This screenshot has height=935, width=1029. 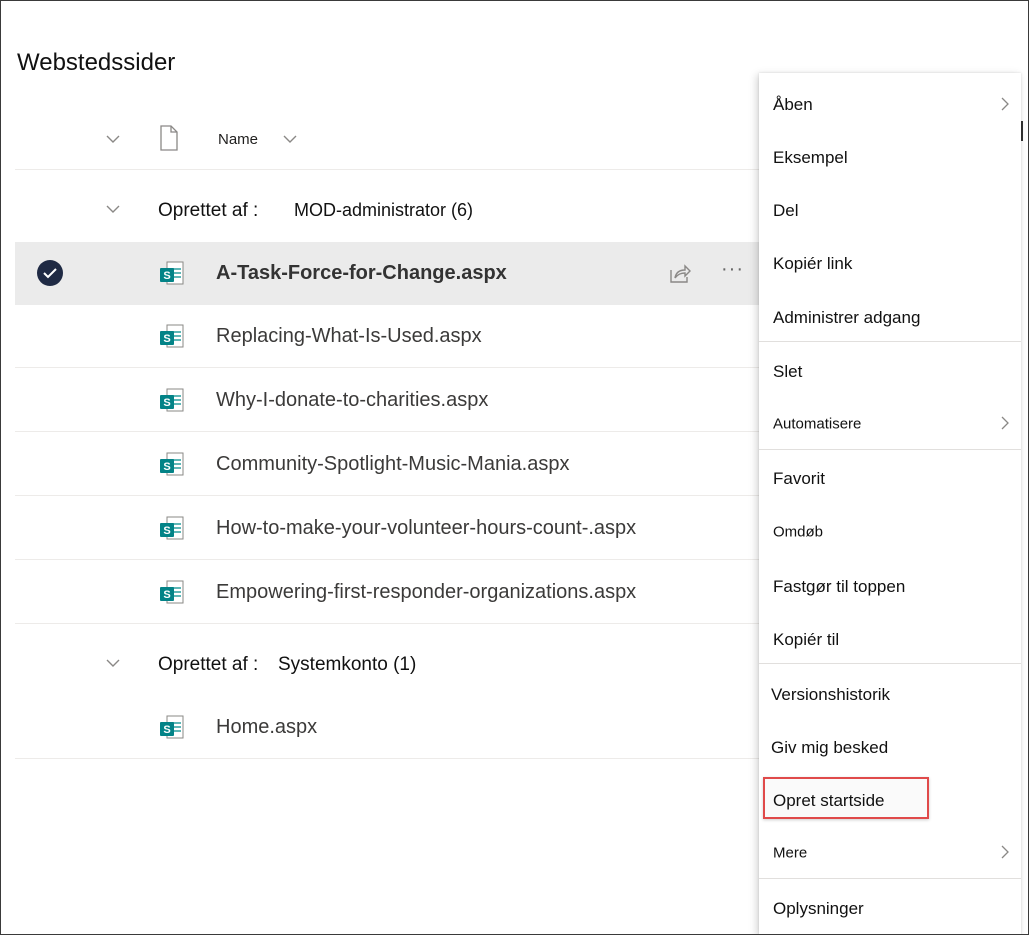 What do you see at coordinates (50, 273) in the screenshot?
I see `selected-check-icon` at bounding box center [50, 273].